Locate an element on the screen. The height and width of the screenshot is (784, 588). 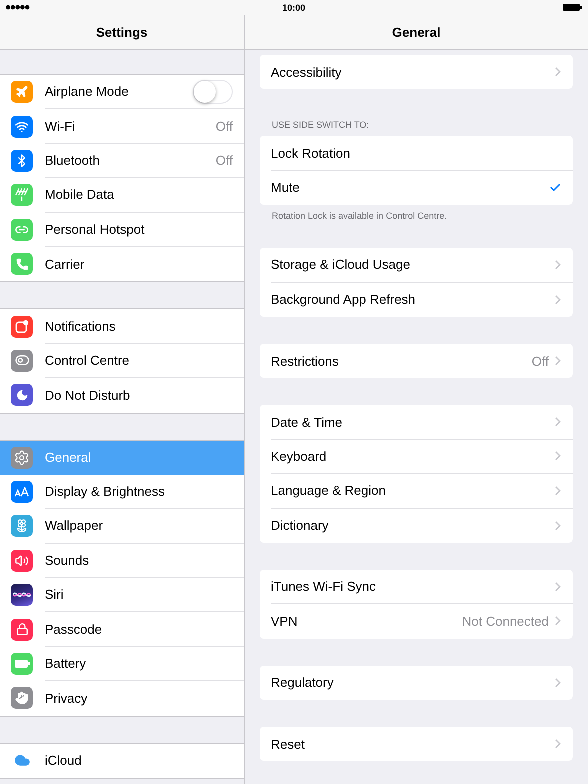
navigation-title: Settings is located at coordinates (122, 32).